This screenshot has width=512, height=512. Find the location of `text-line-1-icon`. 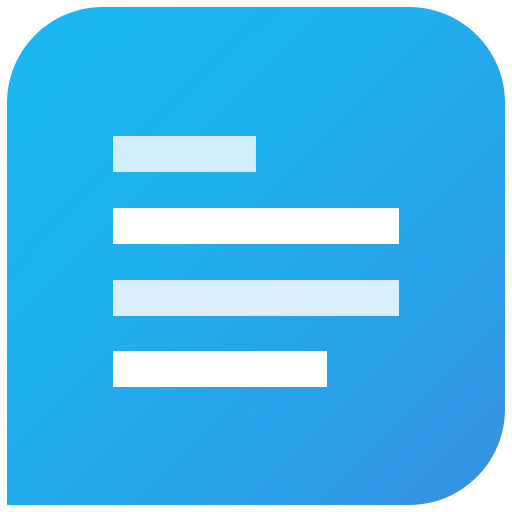

text-line-1-icon is located at coordinates (184, 154).